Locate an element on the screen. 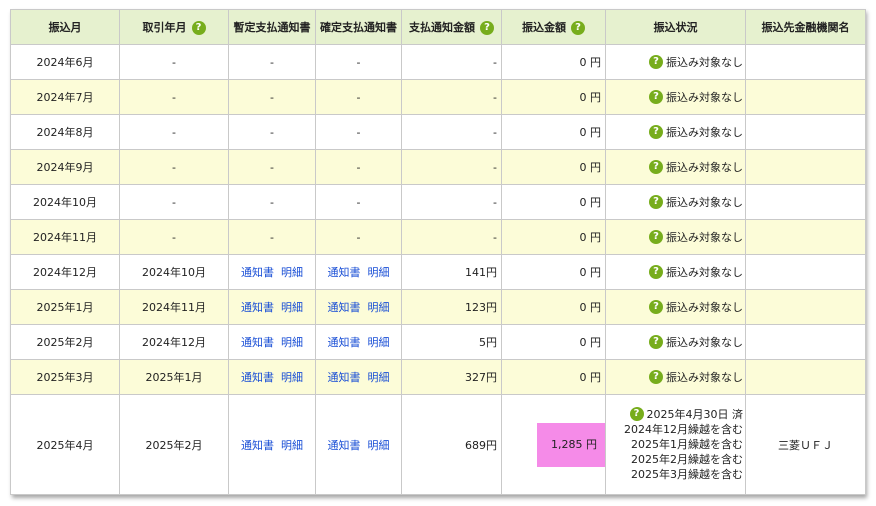 This screenshot has height=506, width=876. header-transaction-month: 取引年月? is located at coordinates (174, 27).